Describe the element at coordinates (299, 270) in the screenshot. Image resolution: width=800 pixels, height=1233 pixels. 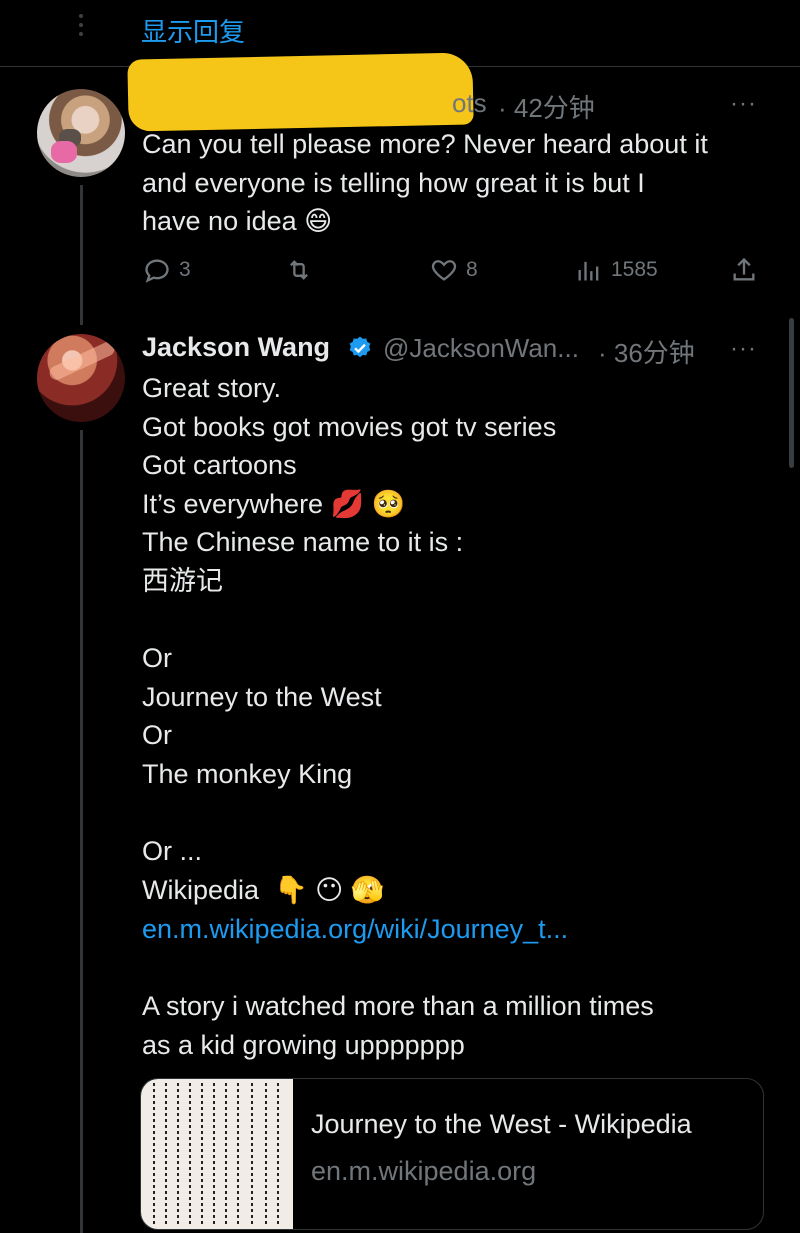
I see `retweet-icon` at that location.